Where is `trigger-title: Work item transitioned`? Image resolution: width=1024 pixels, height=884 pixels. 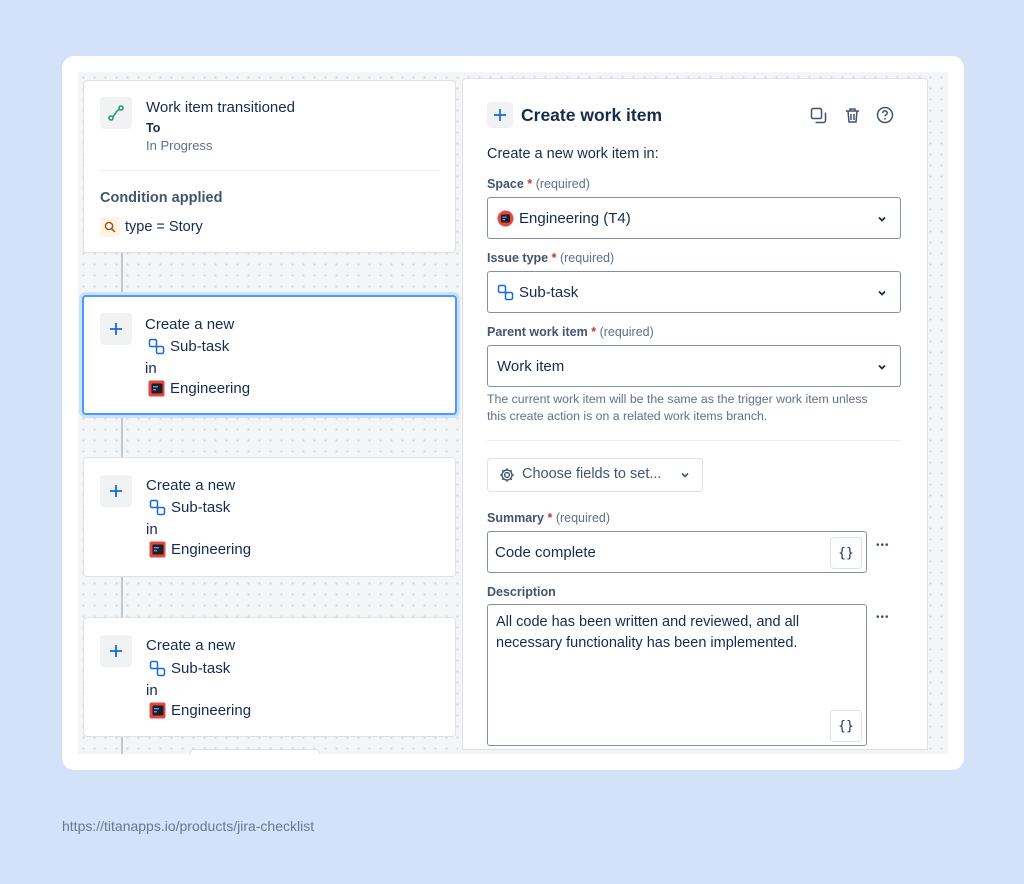 trigger-title: Work item transitioned is located at coordinates (220, 107).